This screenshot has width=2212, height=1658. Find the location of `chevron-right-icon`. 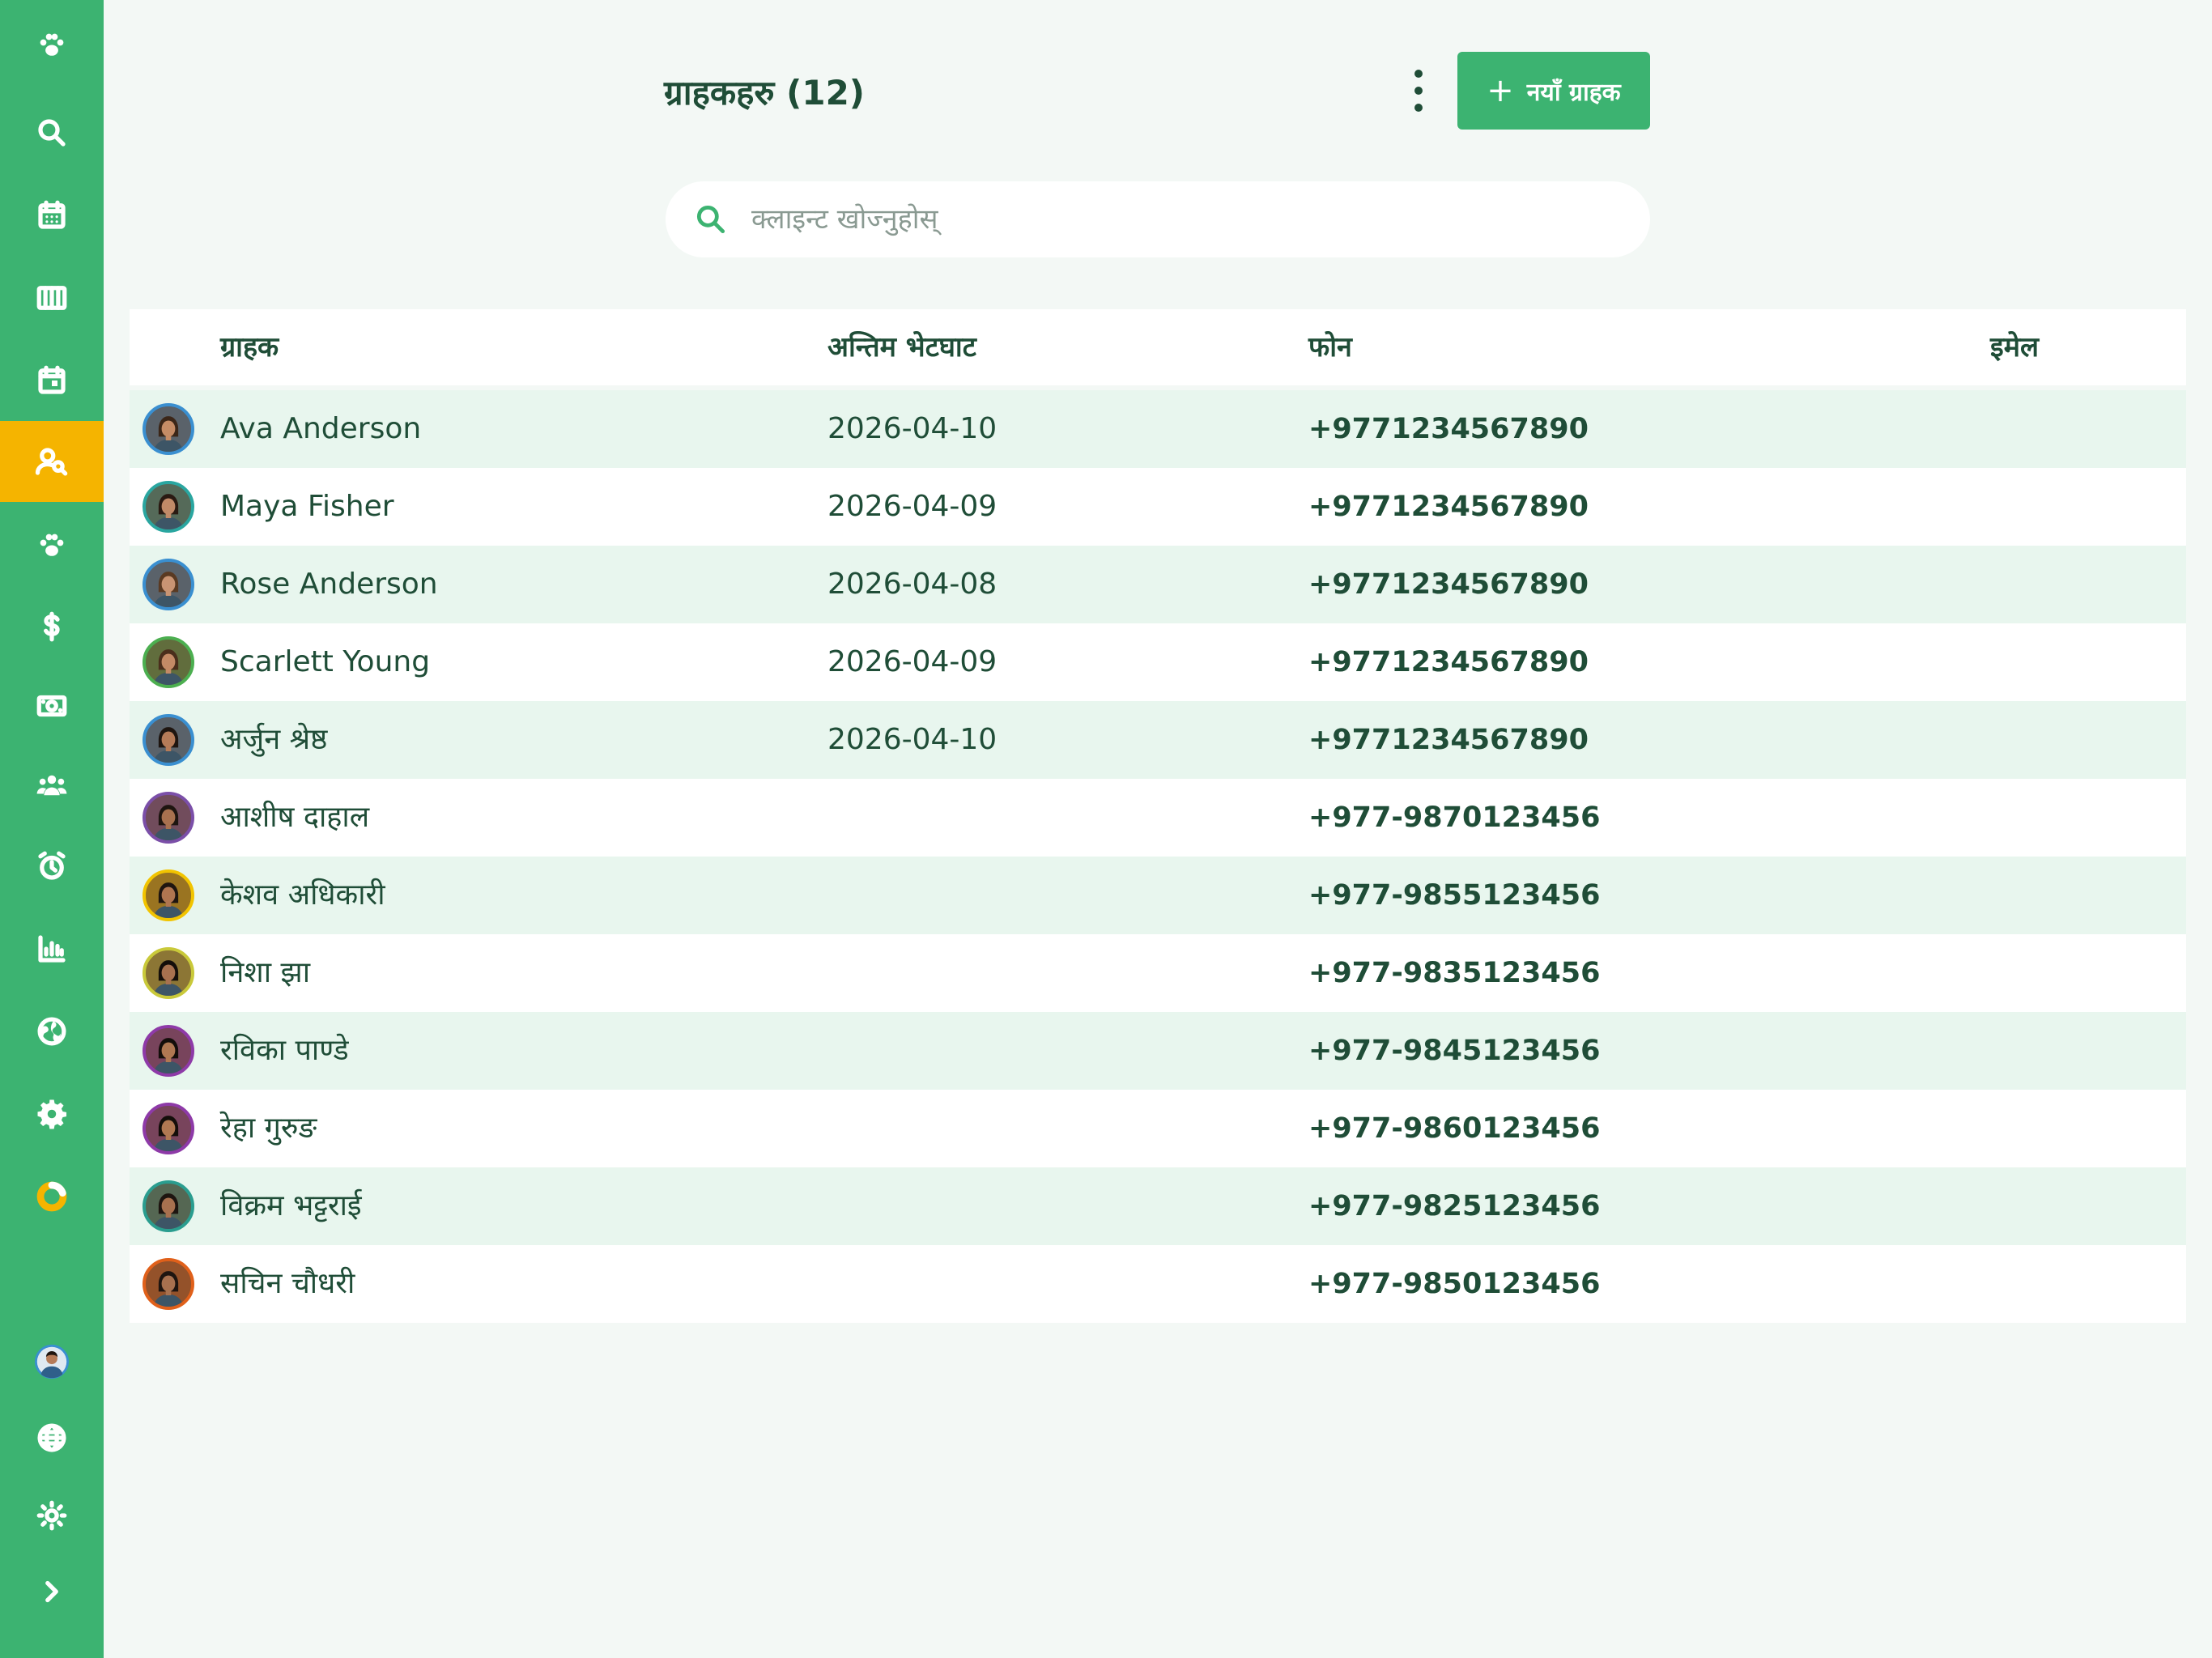

chevron-right-icon is located at coordinates (52, 1591).